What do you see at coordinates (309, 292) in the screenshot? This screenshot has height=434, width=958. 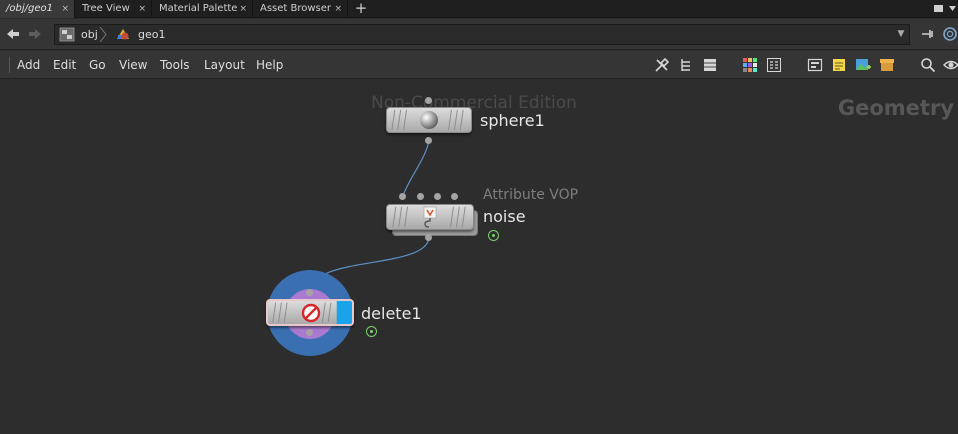 I see `delete-input-connector` at bounding box center [309, 292].